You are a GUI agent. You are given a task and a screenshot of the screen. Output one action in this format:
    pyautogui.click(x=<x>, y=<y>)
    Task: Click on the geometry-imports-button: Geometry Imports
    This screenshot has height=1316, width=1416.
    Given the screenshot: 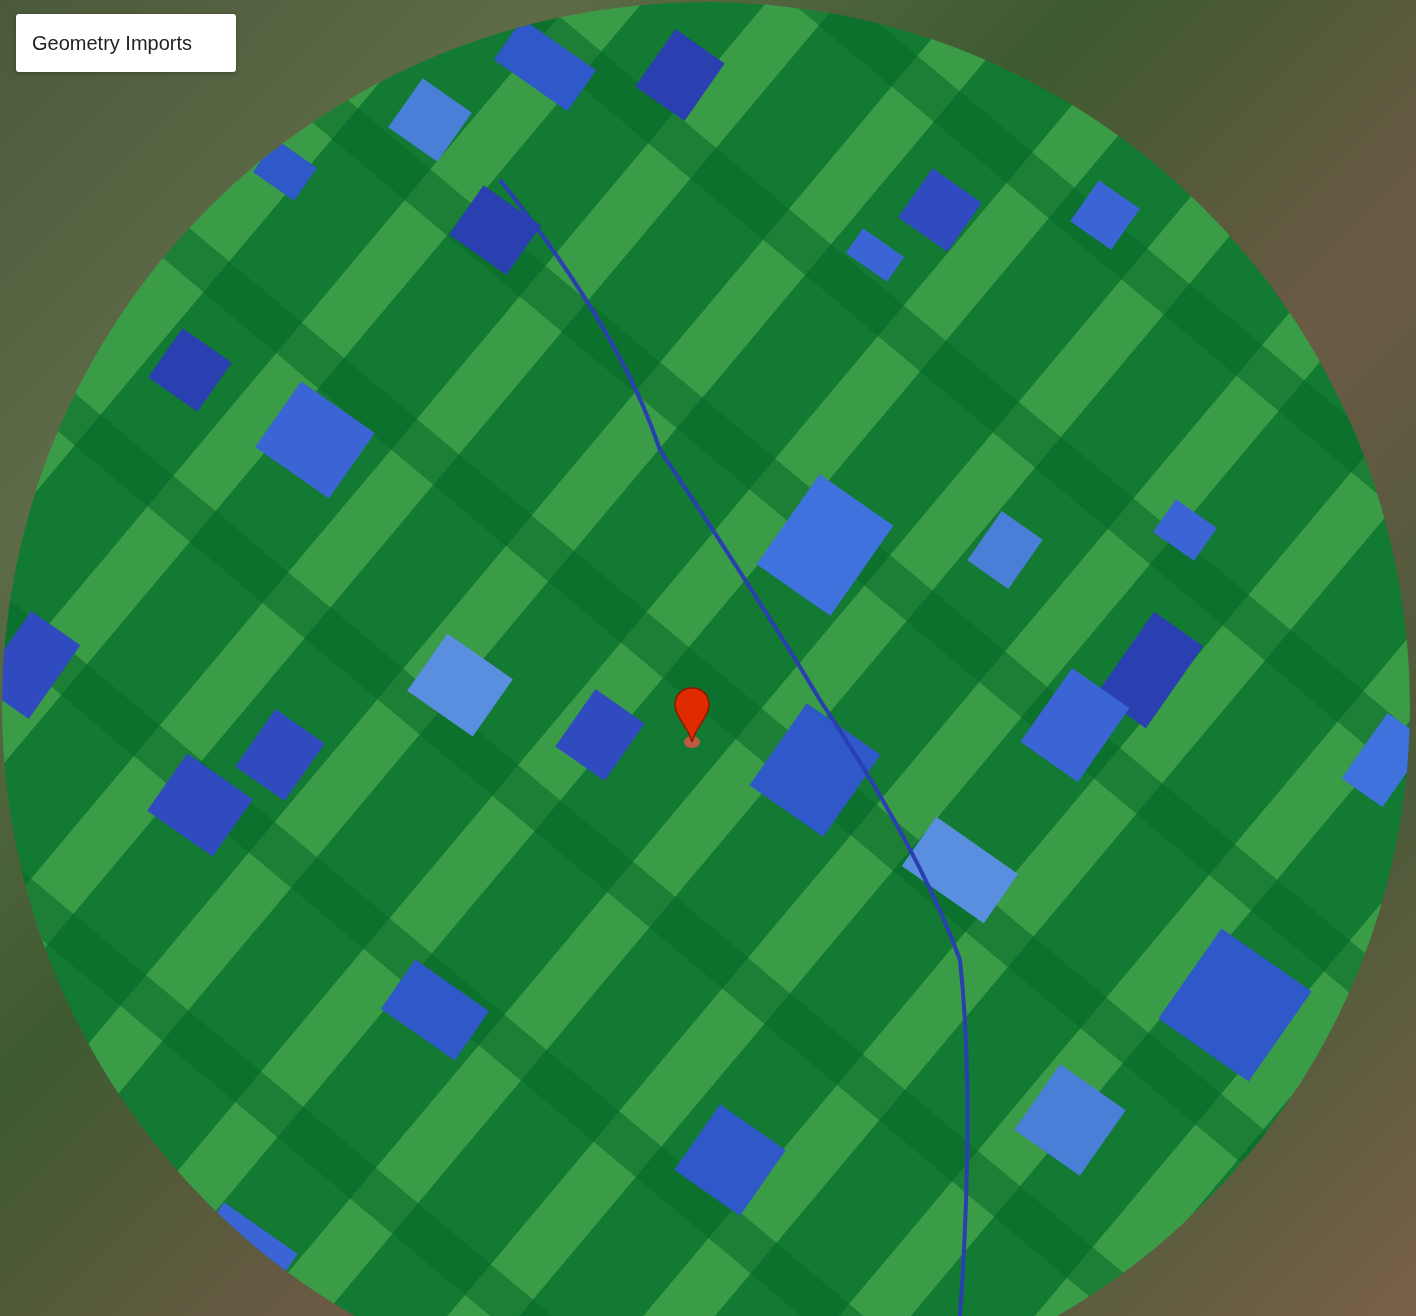 What is the action you would take?
    pyautogui.click(x=126, y=43)
    